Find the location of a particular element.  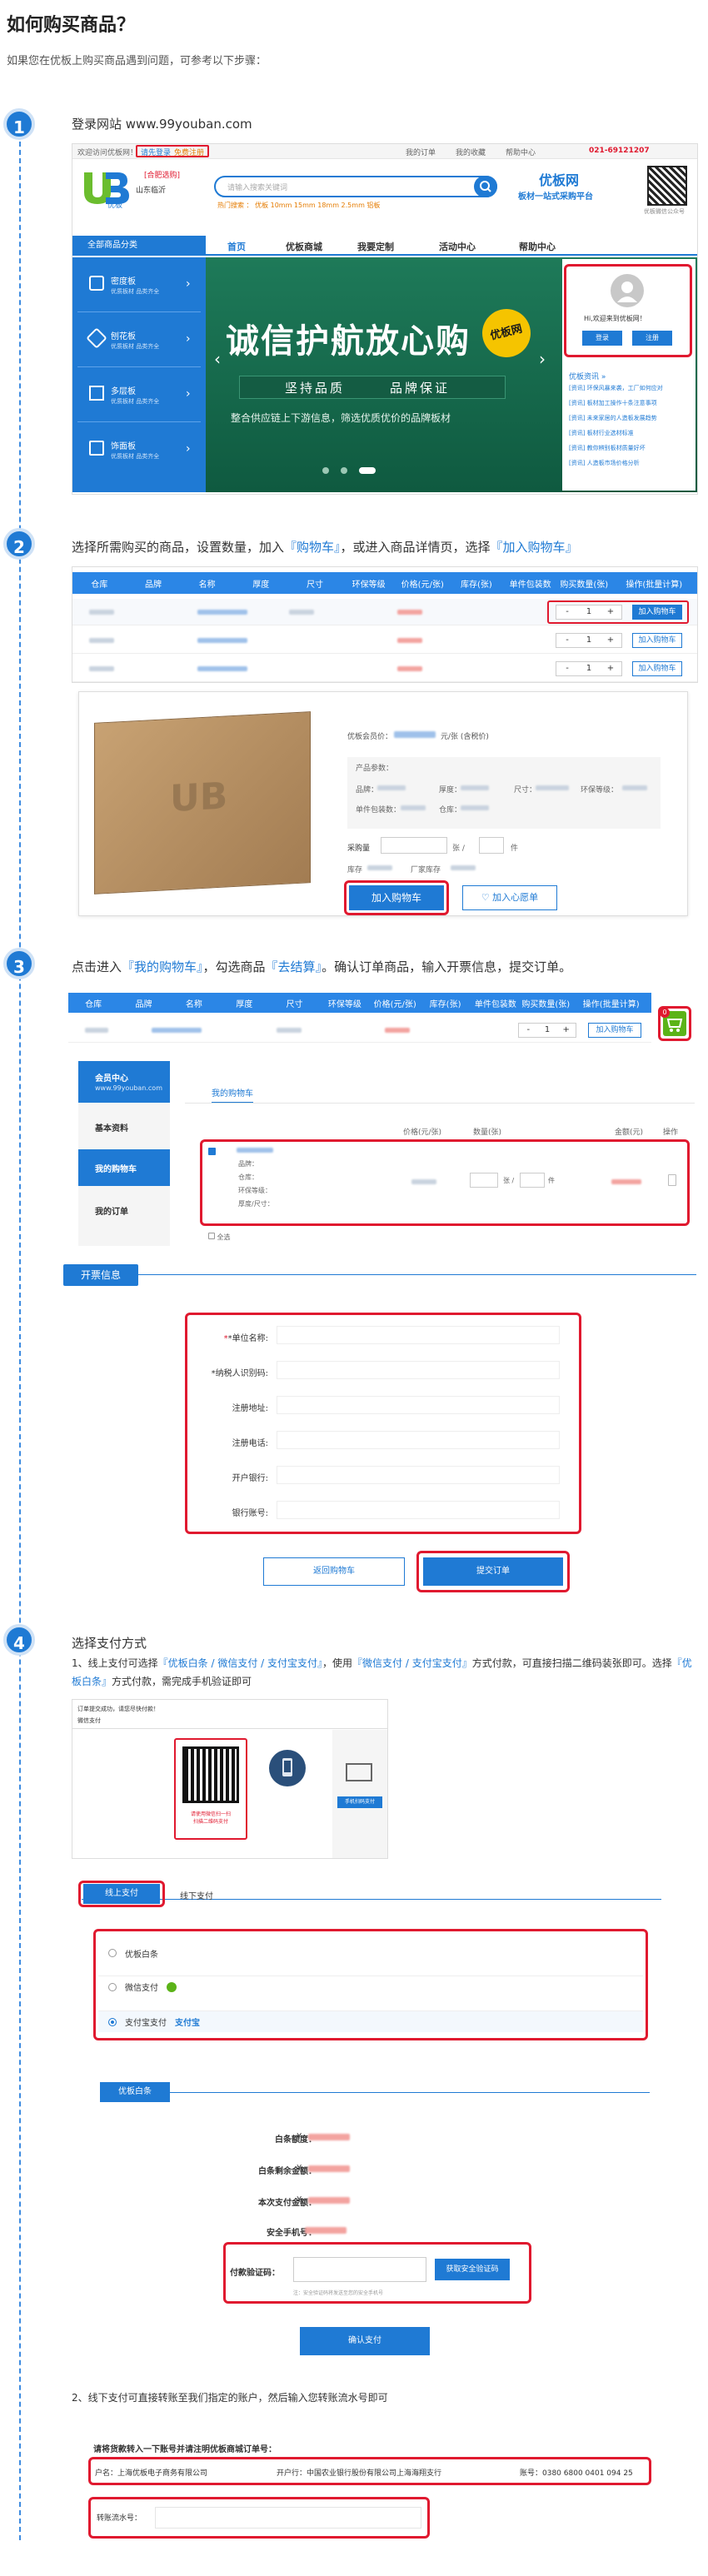

col-header: 名称 is located at coordinates (193, 1004).